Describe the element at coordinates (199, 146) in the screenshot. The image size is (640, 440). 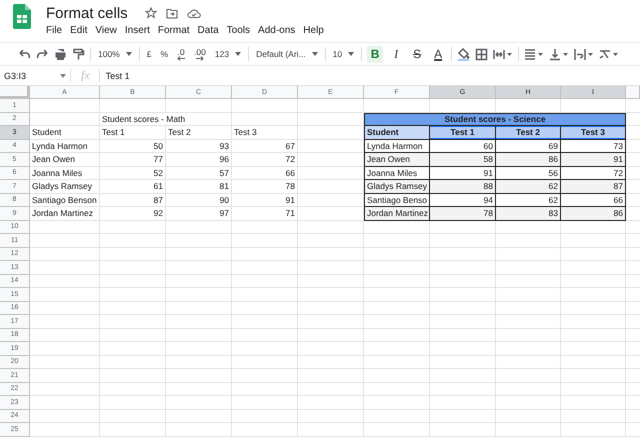
I see `table-cell: 93` at that location.